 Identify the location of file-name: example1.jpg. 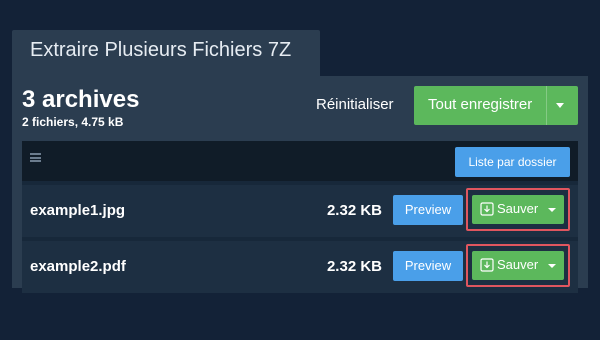
(78, 210).